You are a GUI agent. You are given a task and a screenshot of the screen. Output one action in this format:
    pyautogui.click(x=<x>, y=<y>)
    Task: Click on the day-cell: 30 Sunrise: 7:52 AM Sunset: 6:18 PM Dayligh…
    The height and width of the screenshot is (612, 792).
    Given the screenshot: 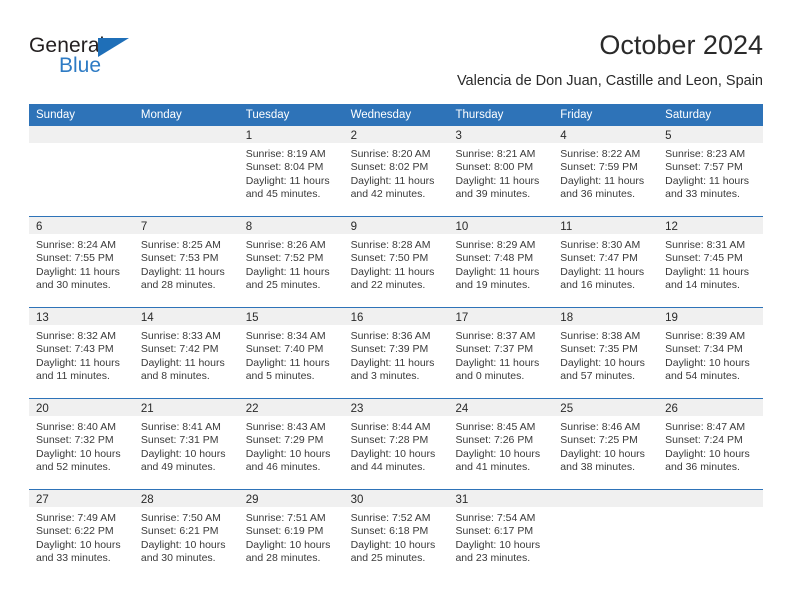 What is the action you would take?
    pyautogui.click(x=396, y=535)
    